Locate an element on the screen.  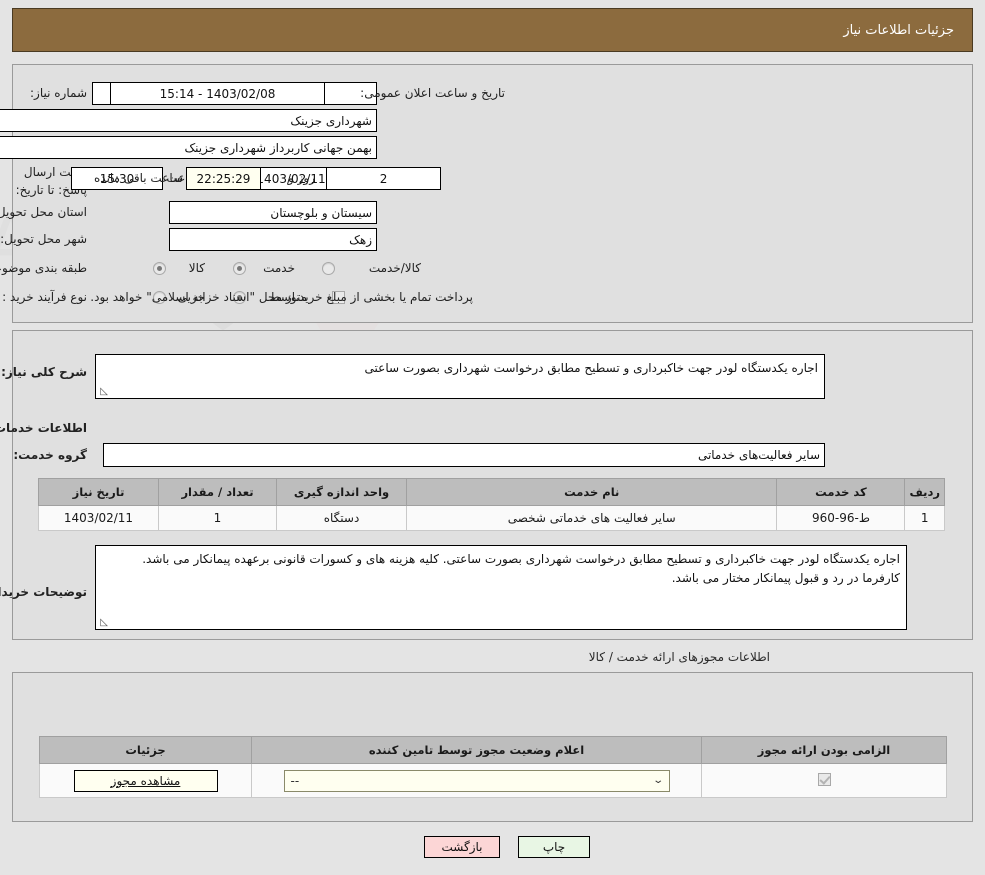
col-permit-details: جزئیات is located at coordinates (145, 750).